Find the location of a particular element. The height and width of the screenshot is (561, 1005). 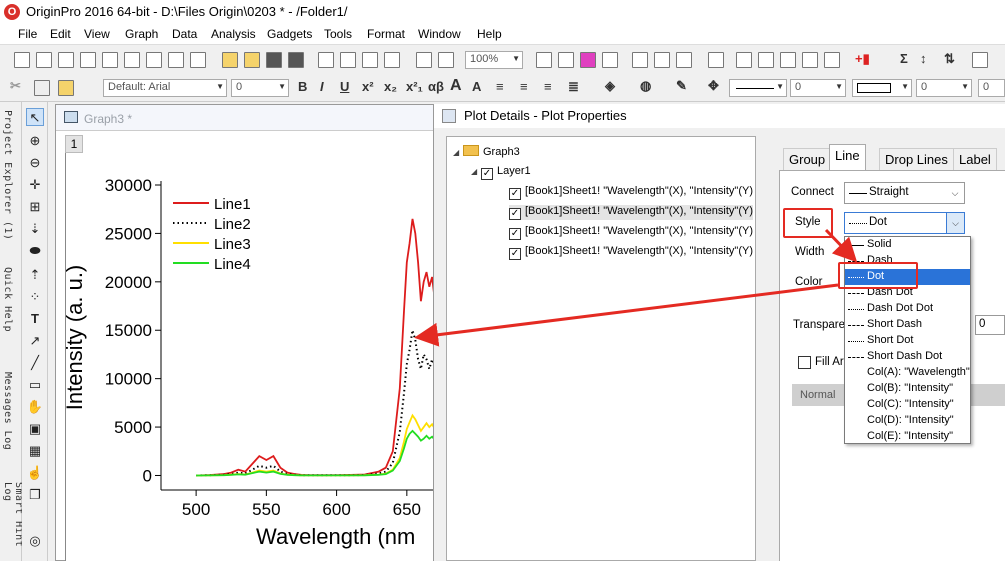

script-window-icon is located at coordinates (640, 60).